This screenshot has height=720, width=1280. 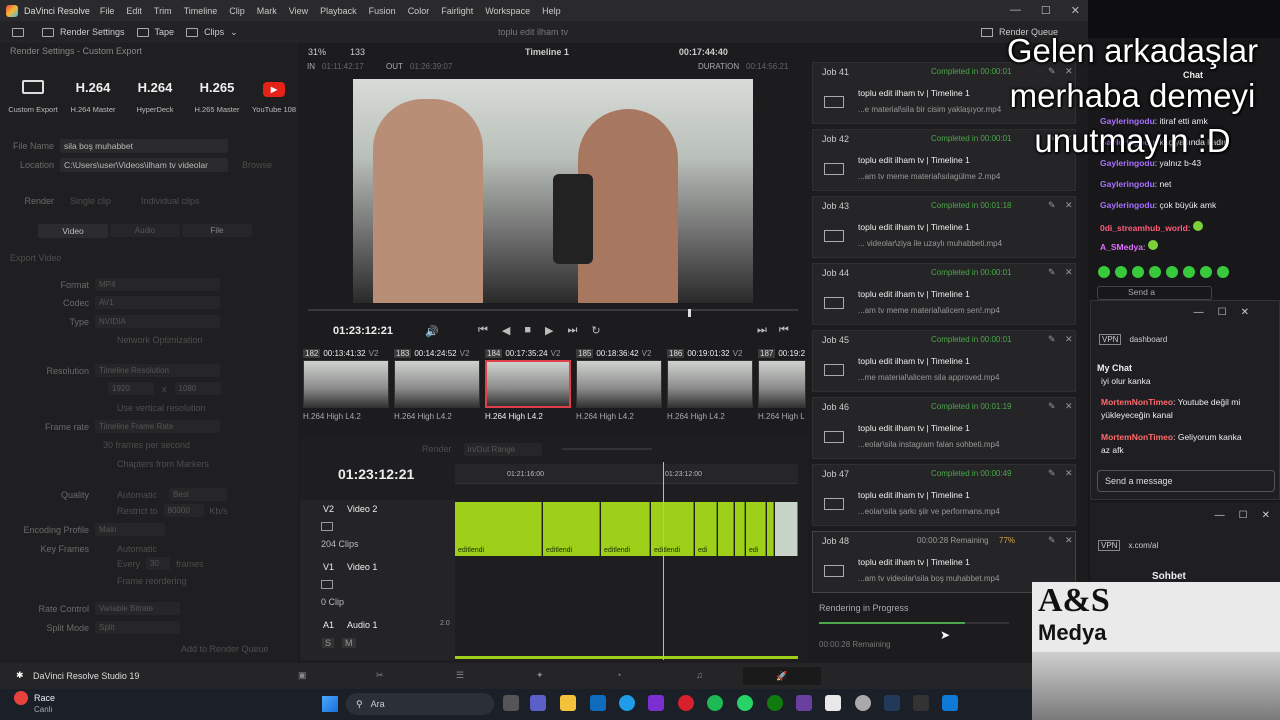 What do you see at coordinates (756, 529) in the screenshot?
I see `timeline-clip: edi` at bounding box center [756, 529].